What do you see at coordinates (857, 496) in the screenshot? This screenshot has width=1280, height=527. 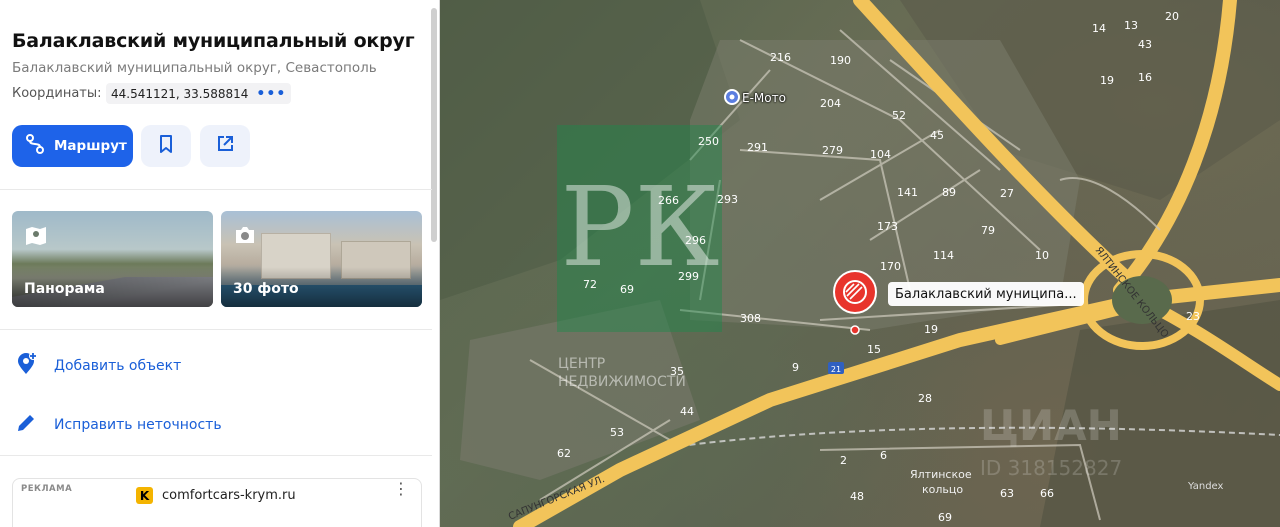 I see `house-number: 48` at bounding box center [857, 496].